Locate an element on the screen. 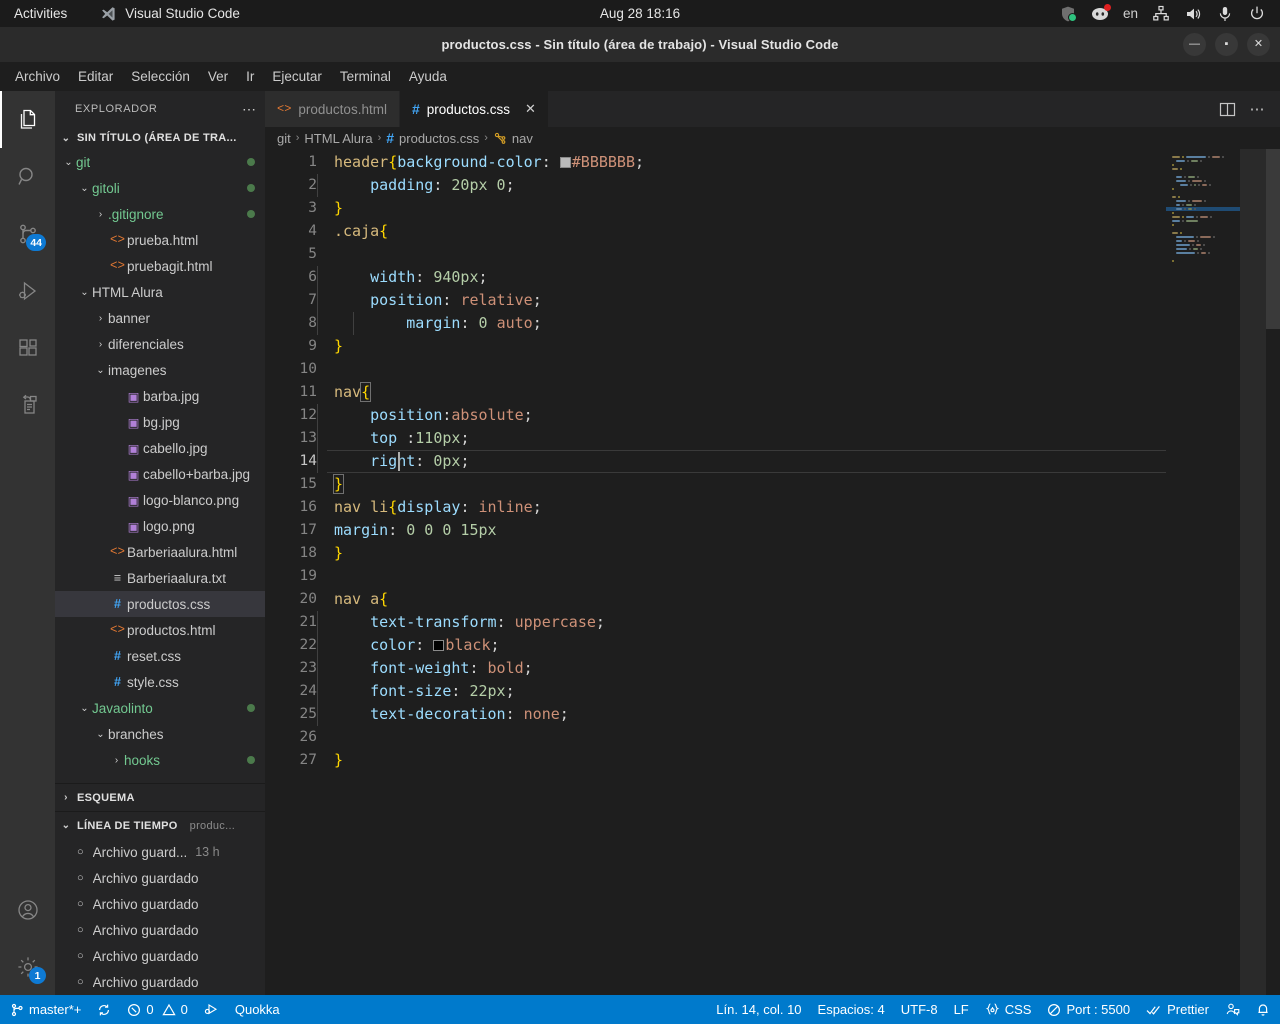 This screenshot has height=1024, width=1280. volume-icon is located at coordinates (1193, 14).